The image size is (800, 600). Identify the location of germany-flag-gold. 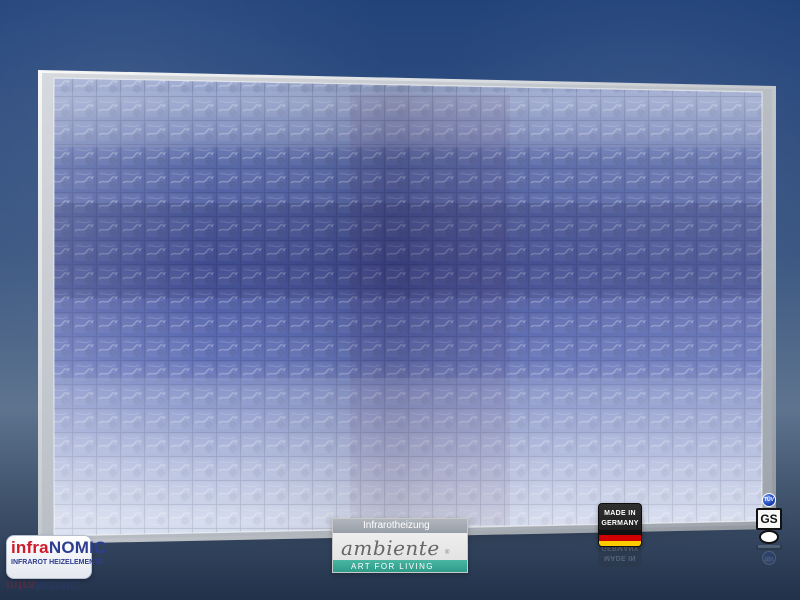
(620, 543).